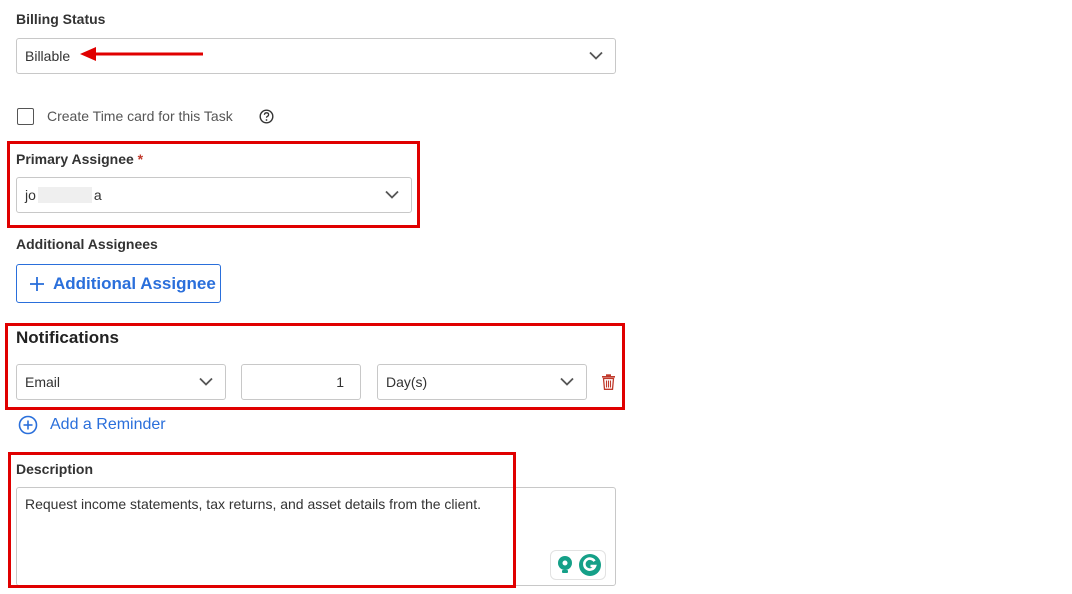 The image size is (1072, 594). What do you see at coordinates (140, 159) in the screenshot?
I see `required-asterisk: *` at bounding box center [140, 159].